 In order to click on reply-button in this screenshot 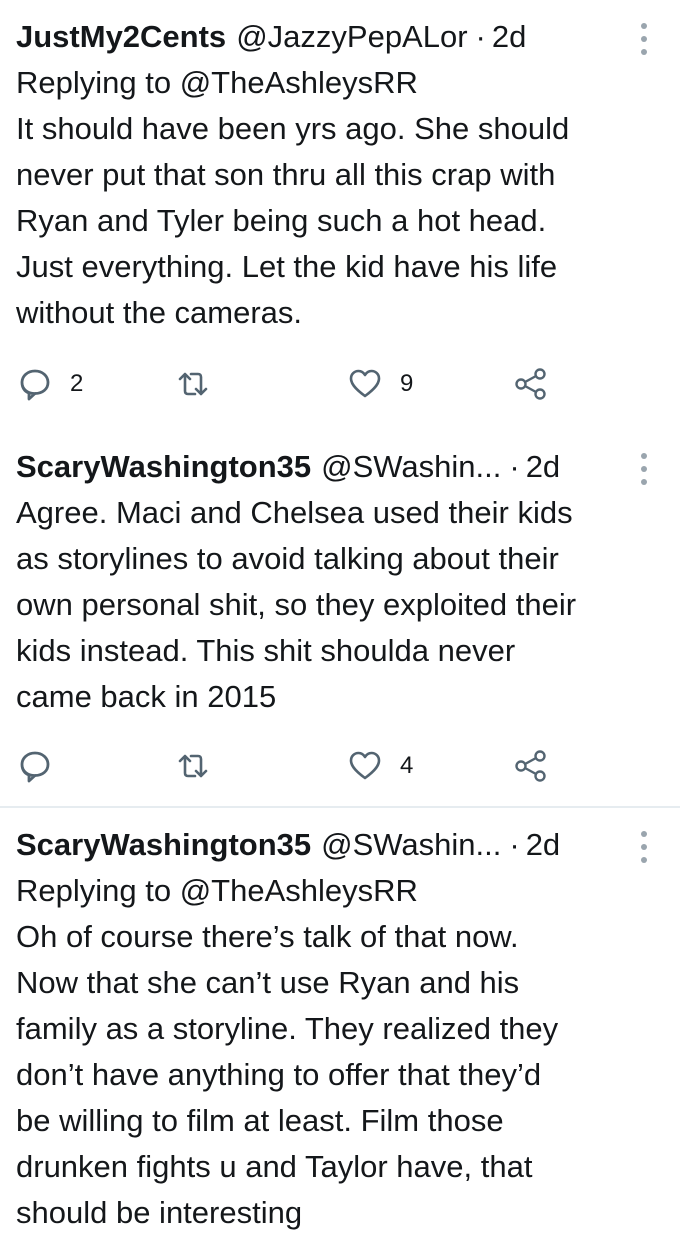, I will do `click(44, 766)`.